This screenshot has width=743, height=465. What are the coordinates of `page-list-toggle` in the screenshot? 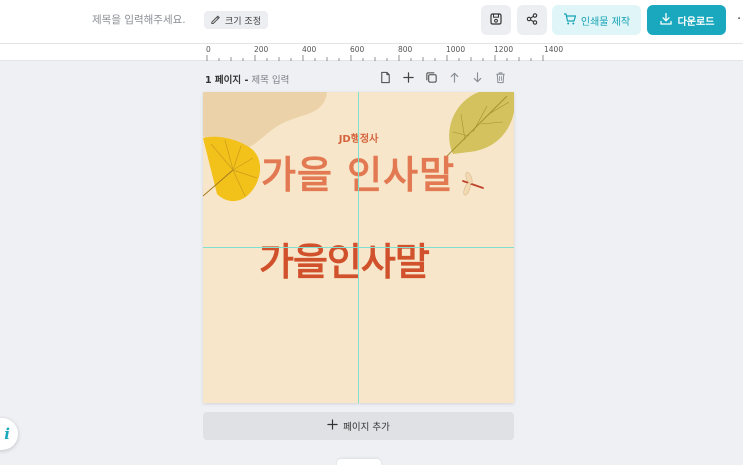 It's located at (359, 462).